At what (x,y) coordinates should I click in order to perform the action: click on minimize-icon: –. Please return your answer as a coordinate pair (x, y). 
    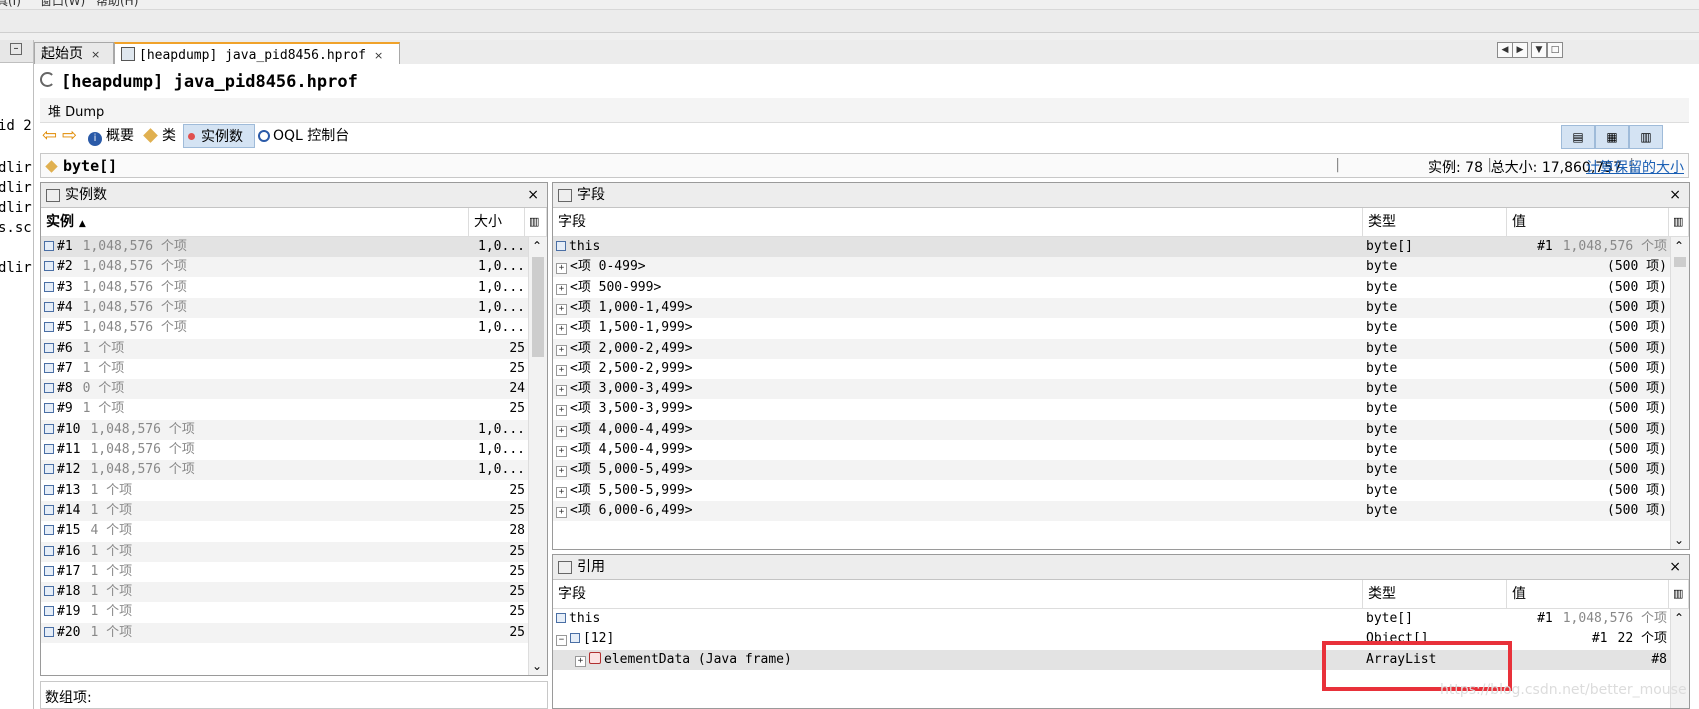
    Looking at the image, I should click on (16, 49).